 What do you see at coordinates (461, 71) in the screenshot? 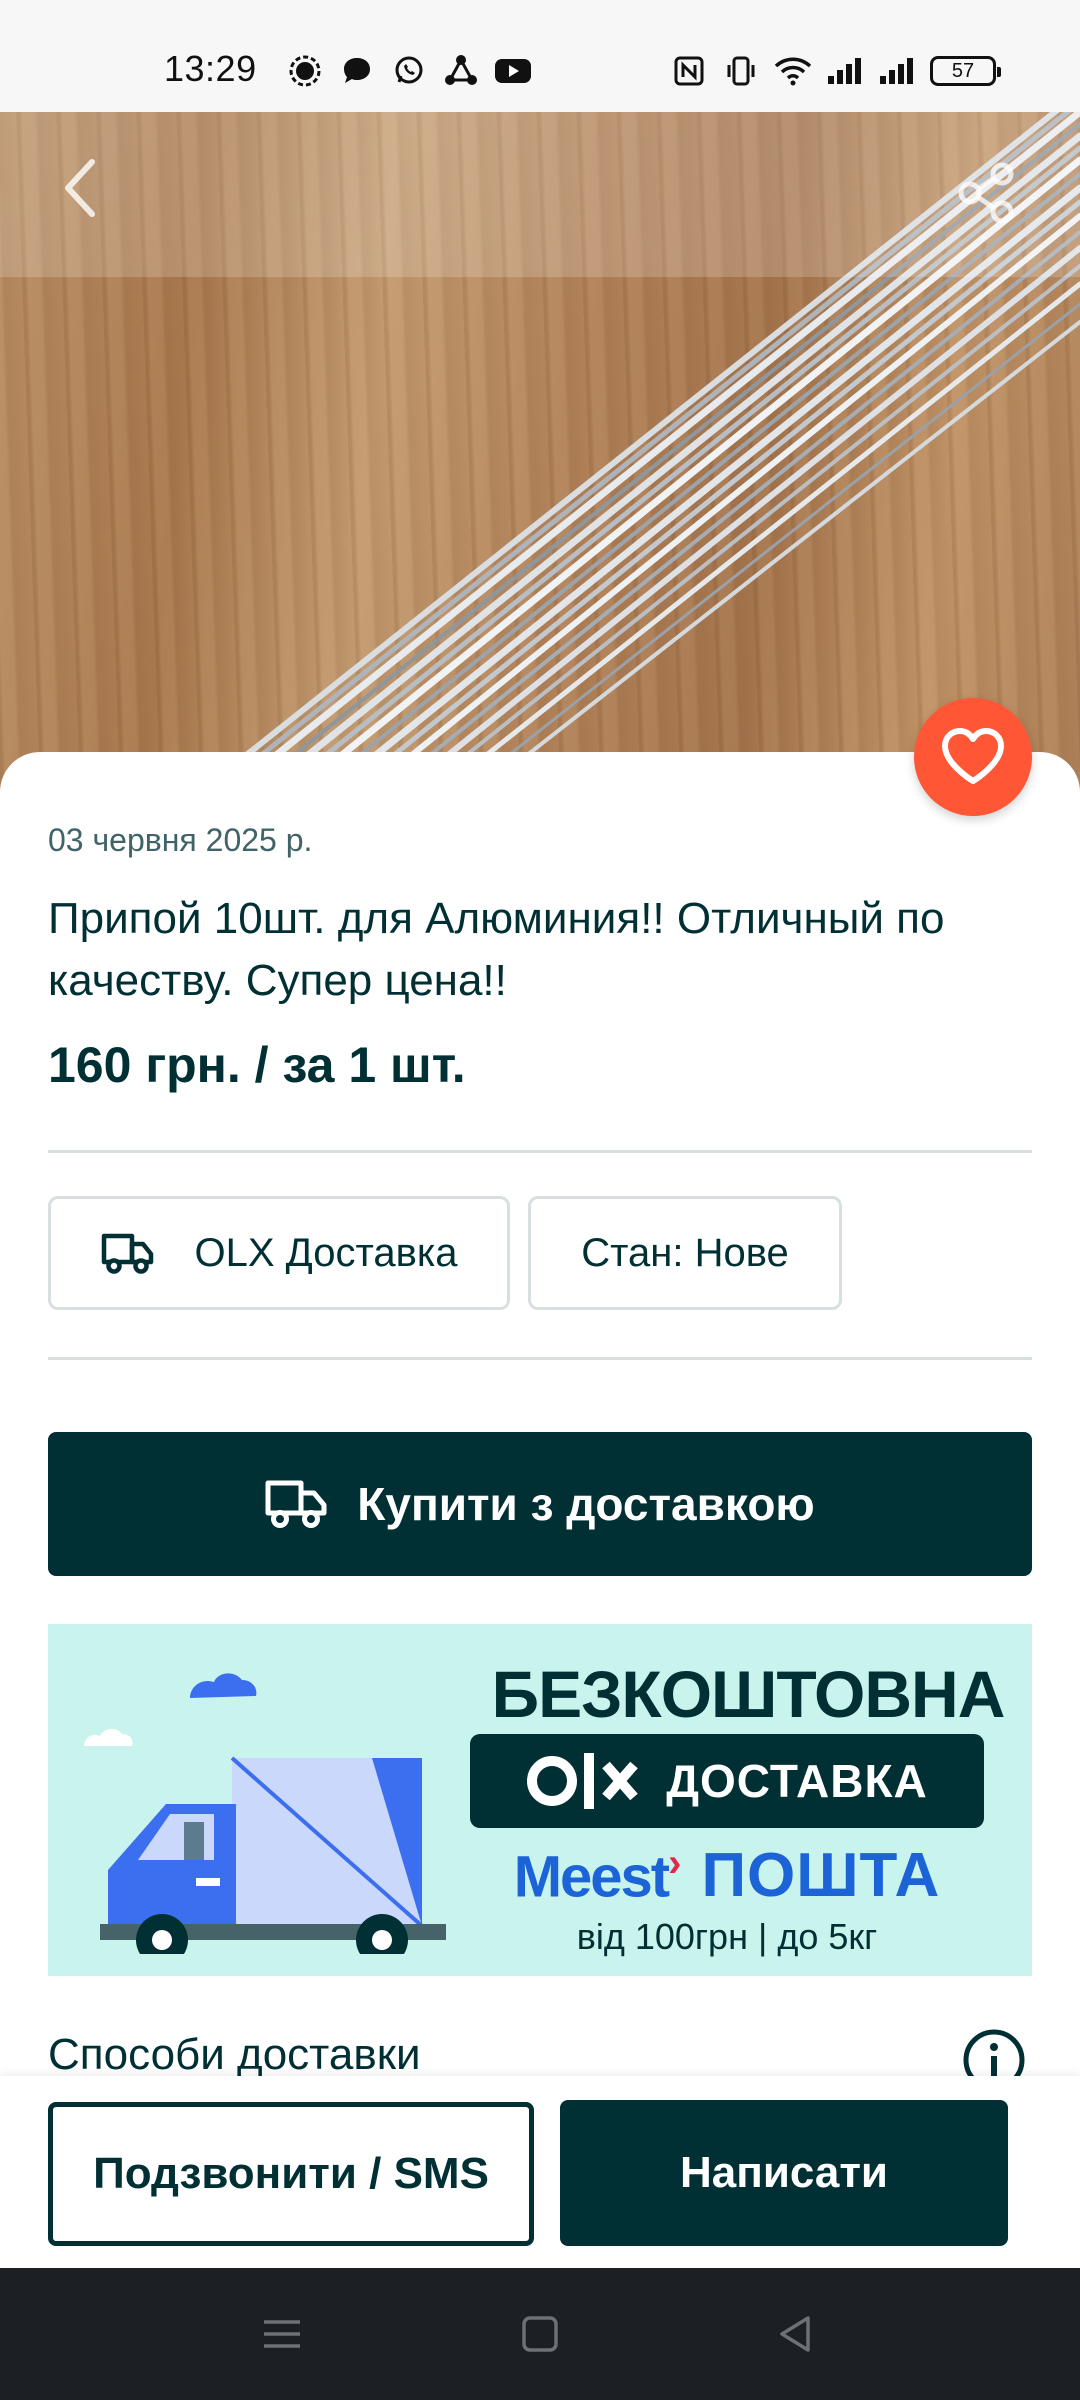
I see `share-network-icon` at bounding box center [461, 71].